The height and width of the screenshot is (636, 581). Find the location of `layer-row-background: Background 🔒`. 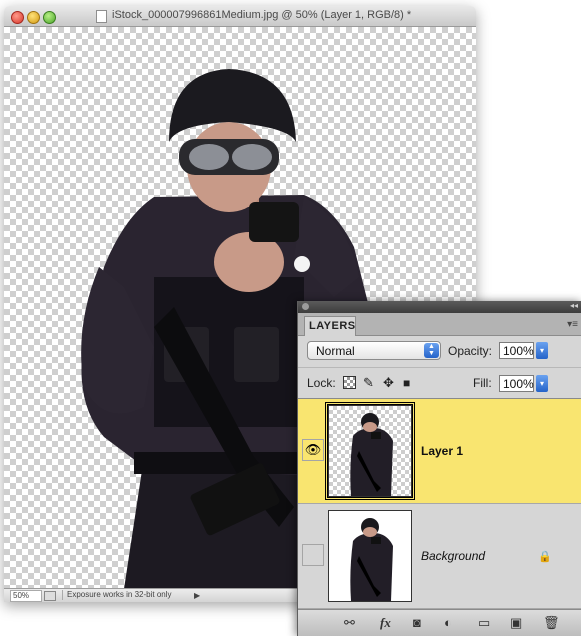

layer-row-background: Background 🔒 is located at coordinates (439, 556).